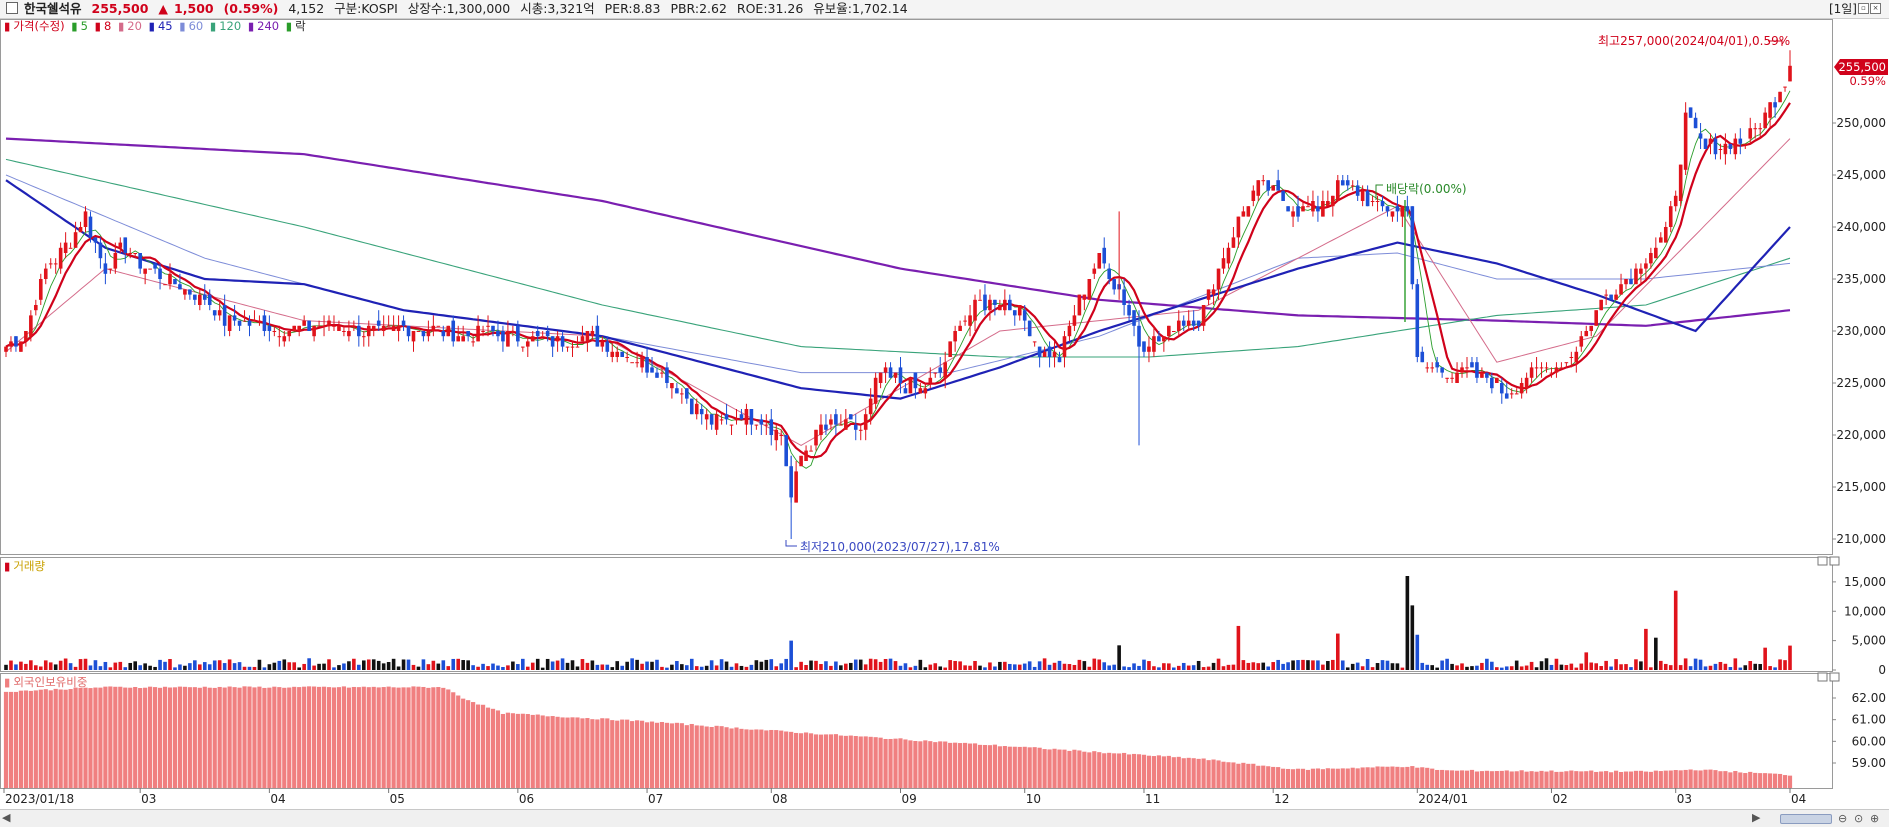 This screenshot has height=827, width=1889. I want to click on foreign-title: 외국인보유비중, so click(50, 682).